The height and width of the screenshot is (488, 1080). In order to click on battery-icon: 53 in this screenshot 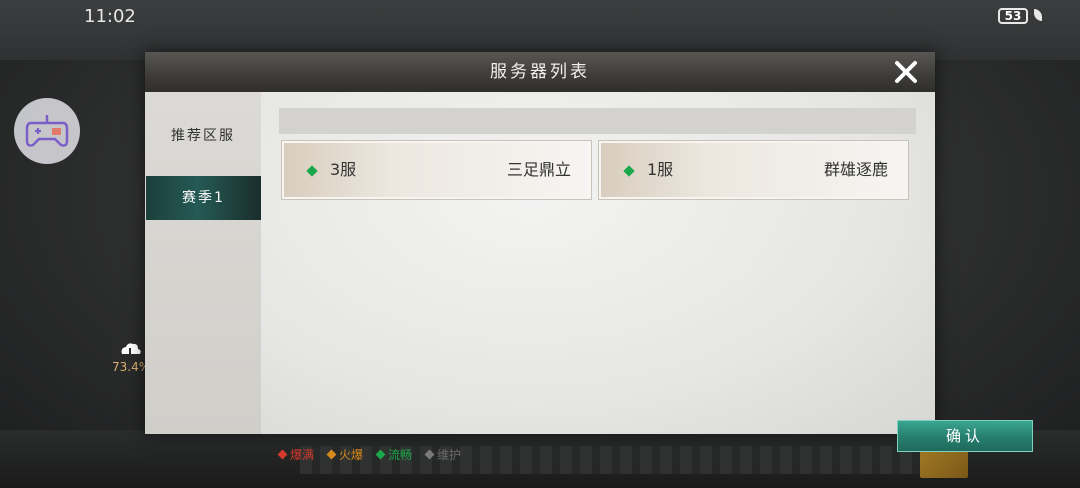, I will do `click(1013, 16)`.